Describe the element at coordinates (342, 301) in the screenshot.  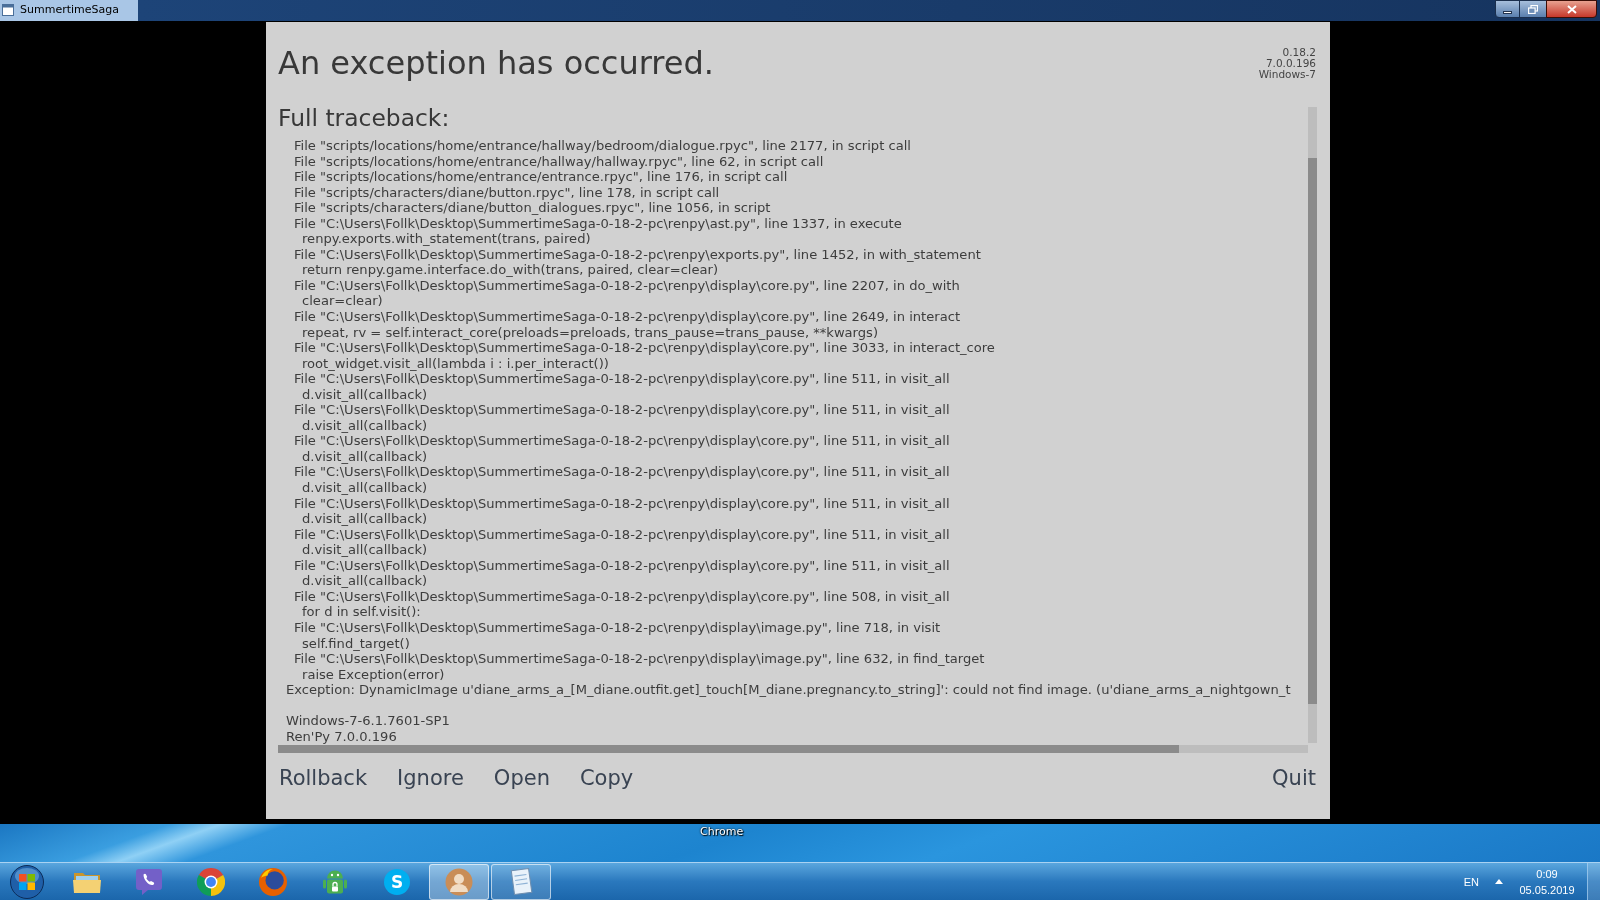
I see `traceback-code-line: clear=clear)` at that location.